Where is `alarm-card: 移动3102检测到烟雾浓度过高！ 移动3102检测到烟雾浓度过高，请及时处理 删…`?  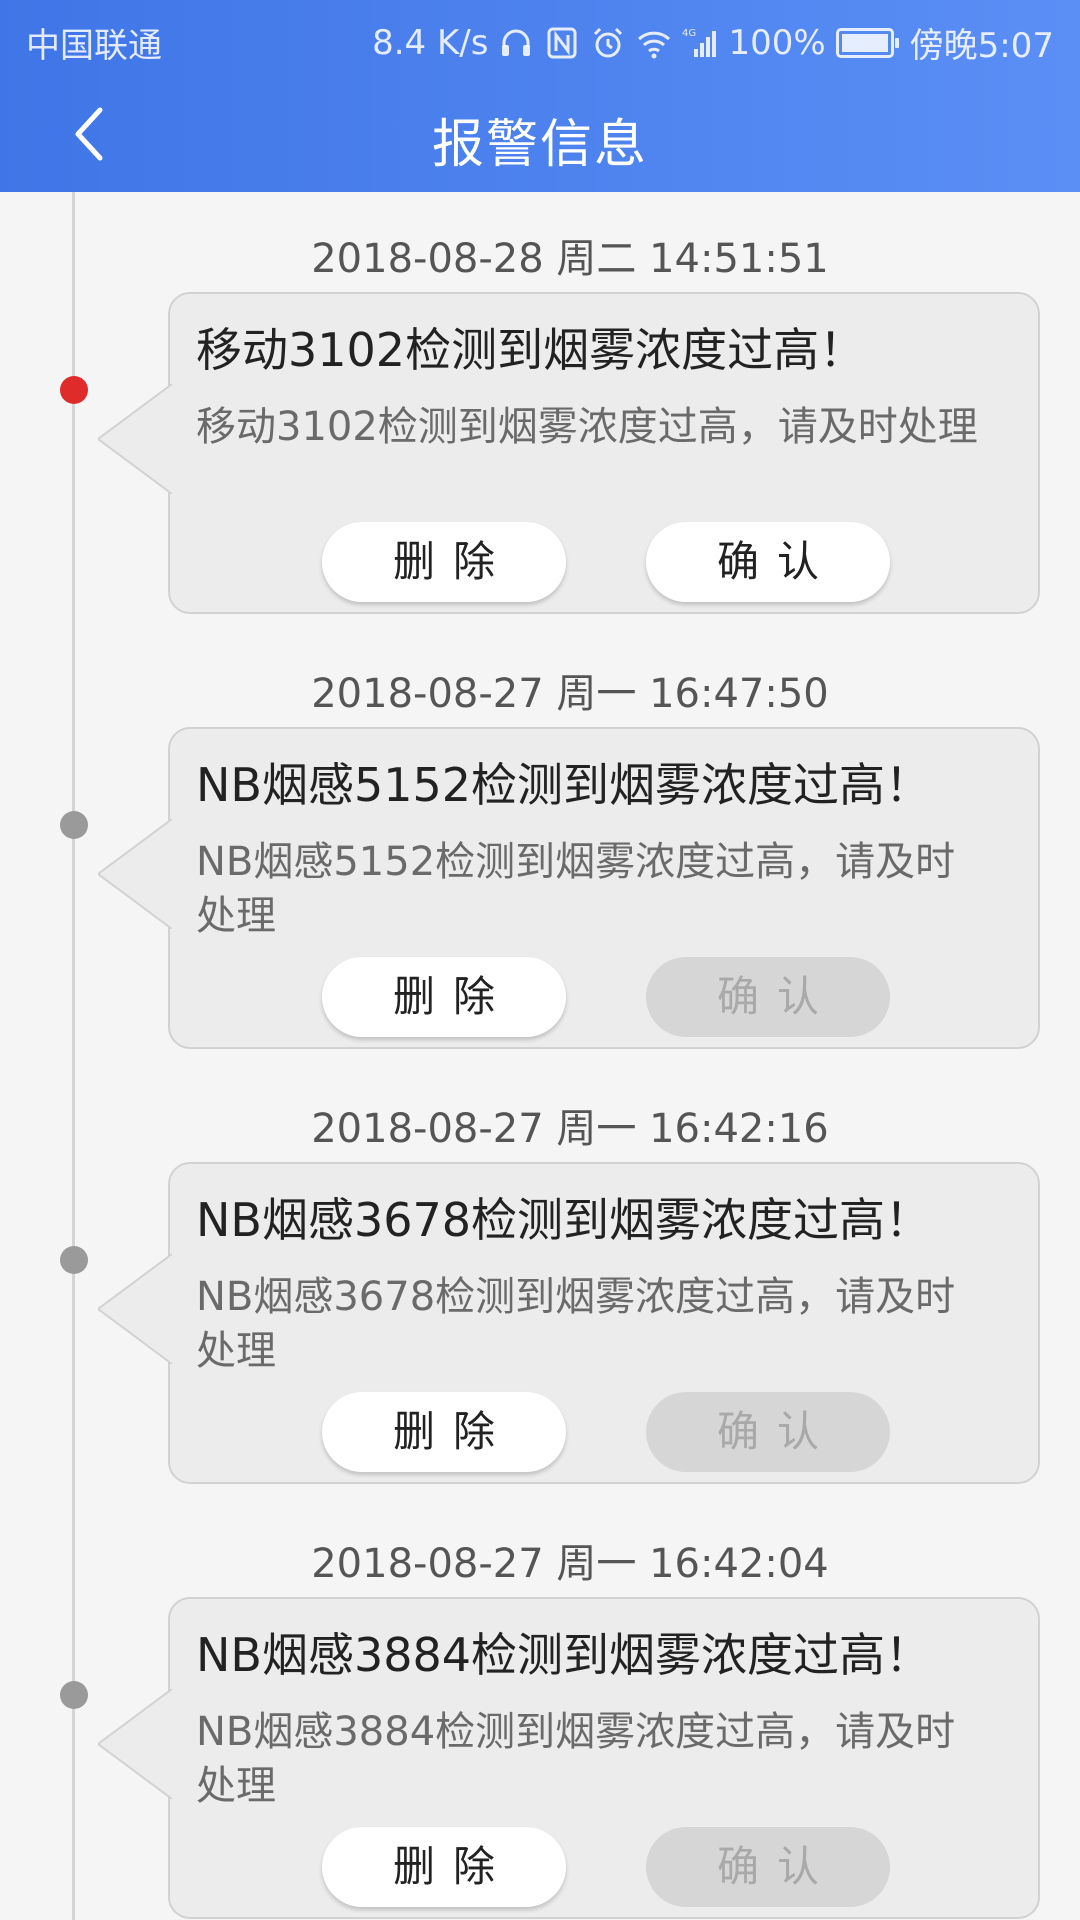
alarm-card: 移动3102检测到烟雾浓度过高！ 移动3102检测到烟雾浓度过高，请及时处理 删… is located at coordinates (568, 453).